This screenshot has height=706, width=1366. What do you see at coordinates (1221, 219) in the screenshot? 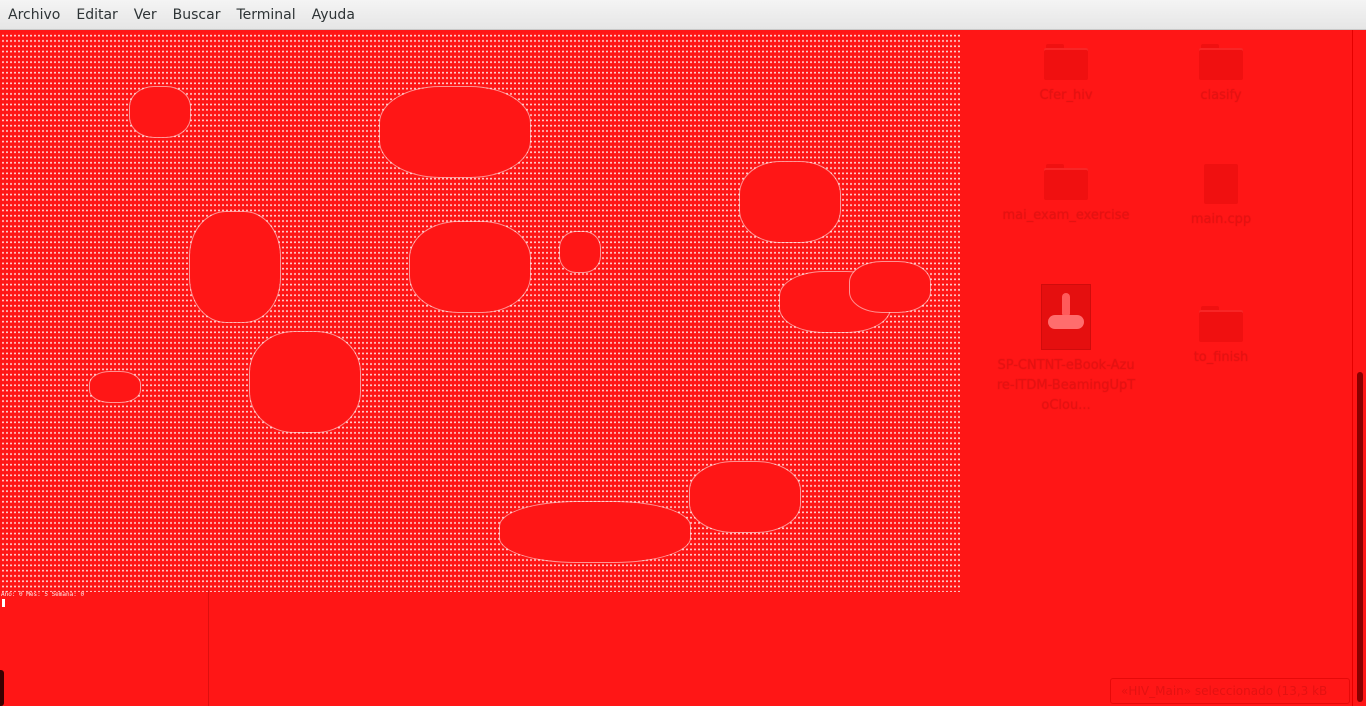
I see `desktop-icon-label: main.cpp` at bounding box center [1221, 219].